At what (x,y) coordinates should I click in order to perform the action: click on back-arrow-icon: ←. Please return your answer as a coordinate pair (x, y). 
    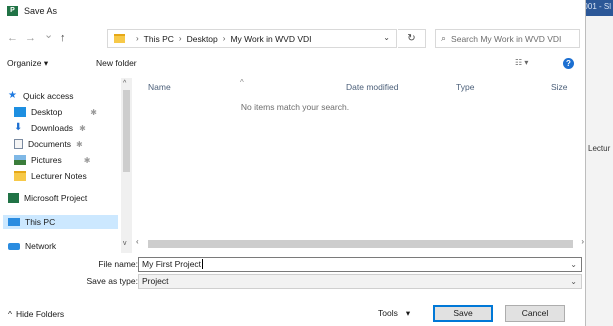
    Looking at the image, I should click on (12, 38).